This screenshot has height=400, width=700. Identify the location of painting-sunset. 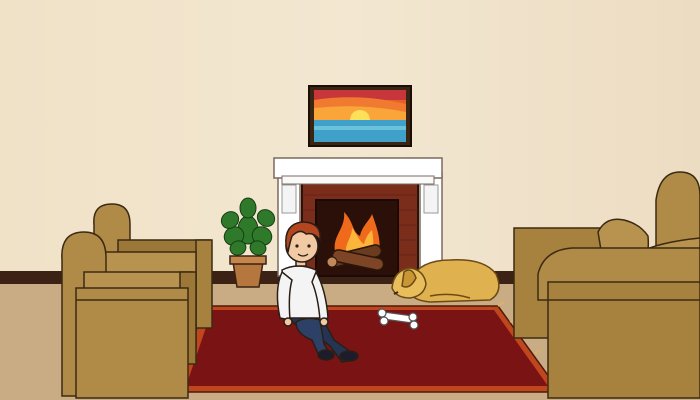
(360, 116).